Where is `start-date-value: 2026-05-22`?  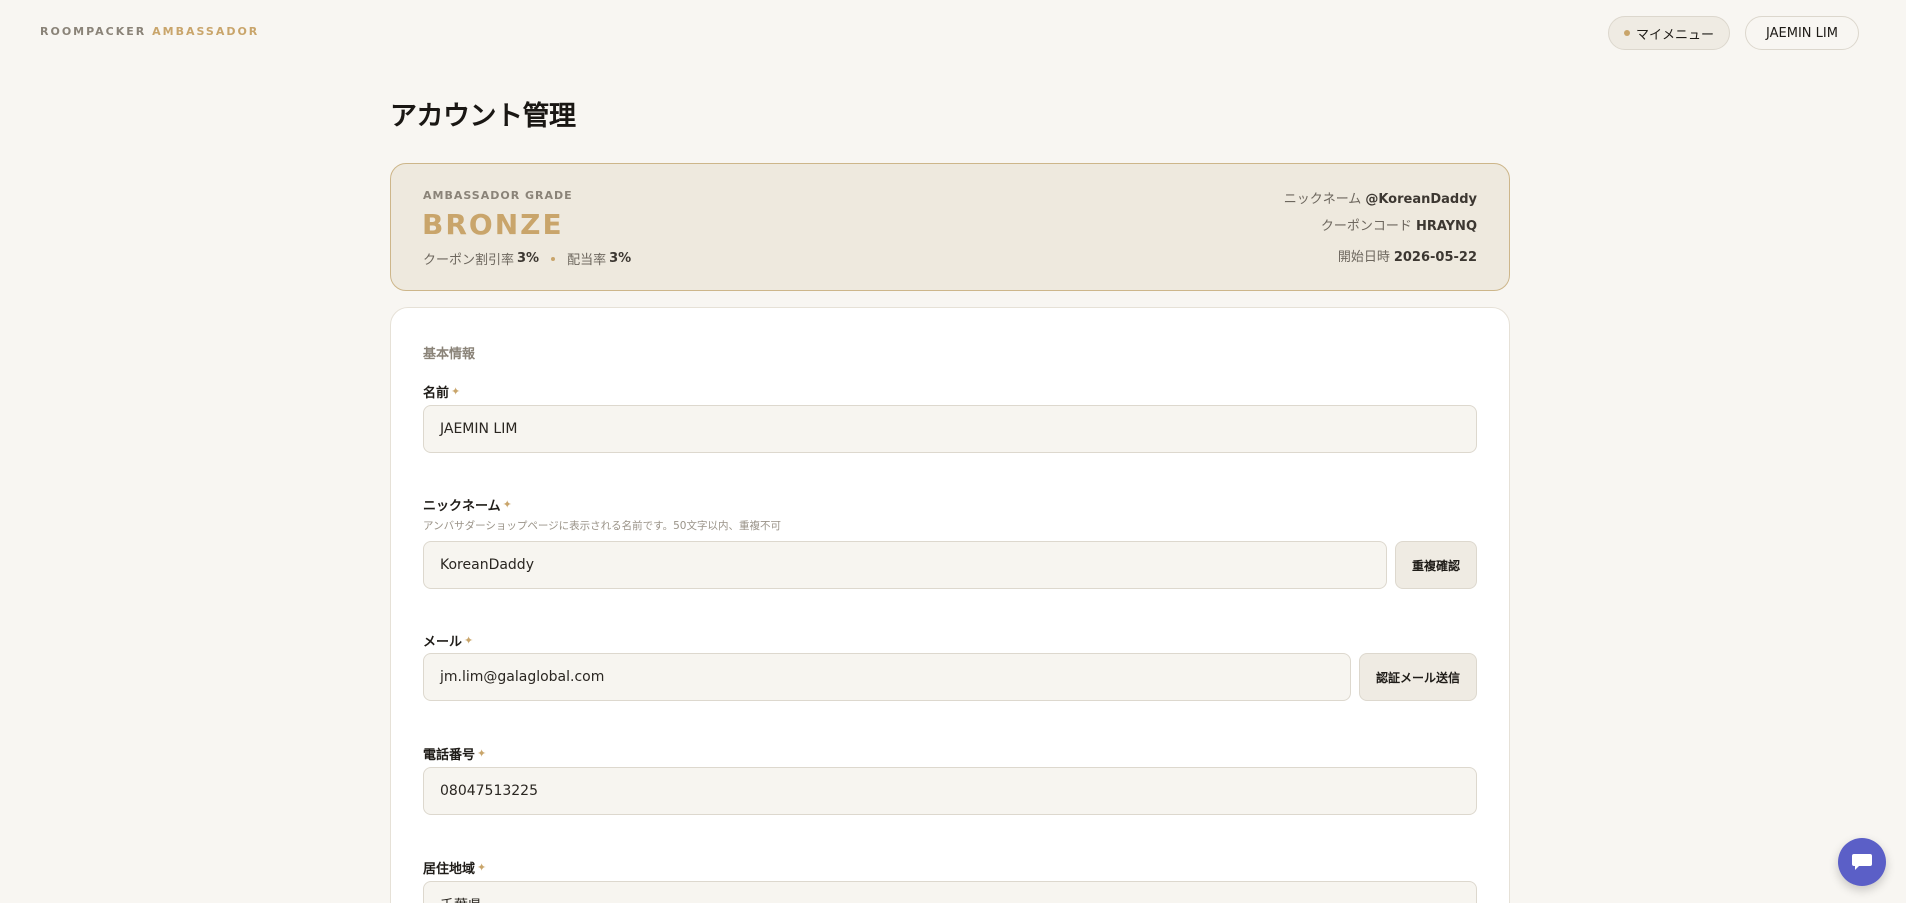
start-date-value: 2026-05-22 is located at coordinates (1435, 257).